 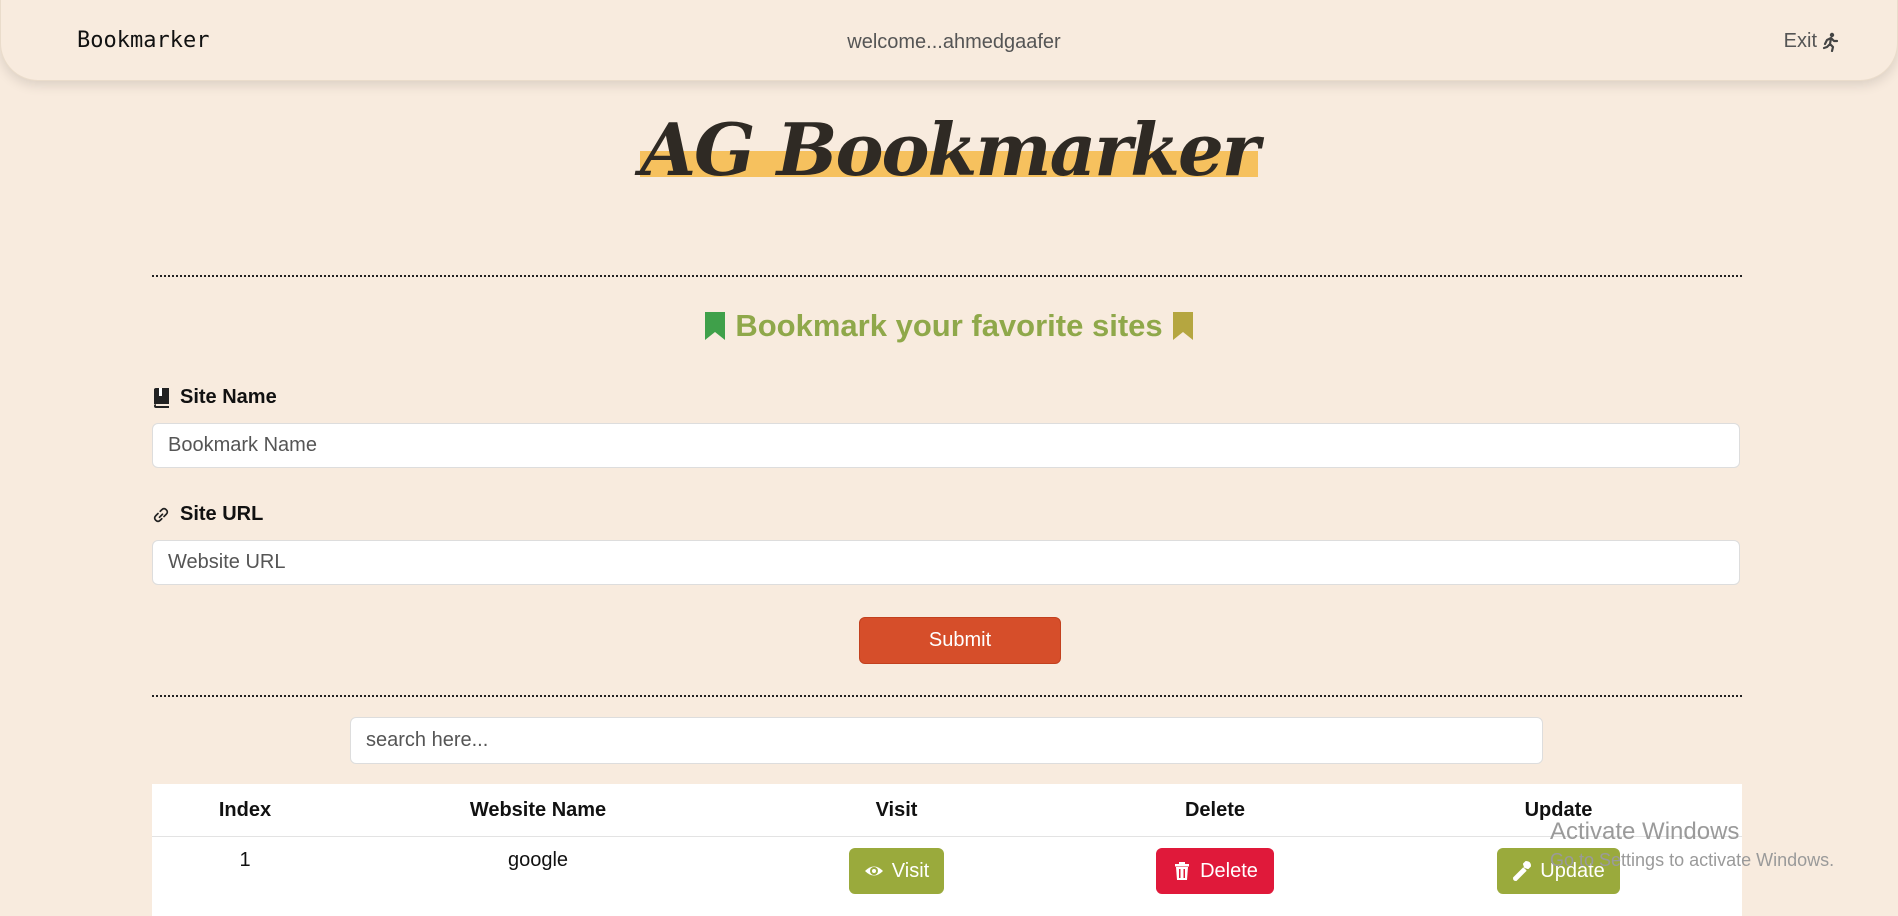 What do you see at coordinates (161, 515) in the screenshot?
I see `link-icon` at bounding box center [161, 515].